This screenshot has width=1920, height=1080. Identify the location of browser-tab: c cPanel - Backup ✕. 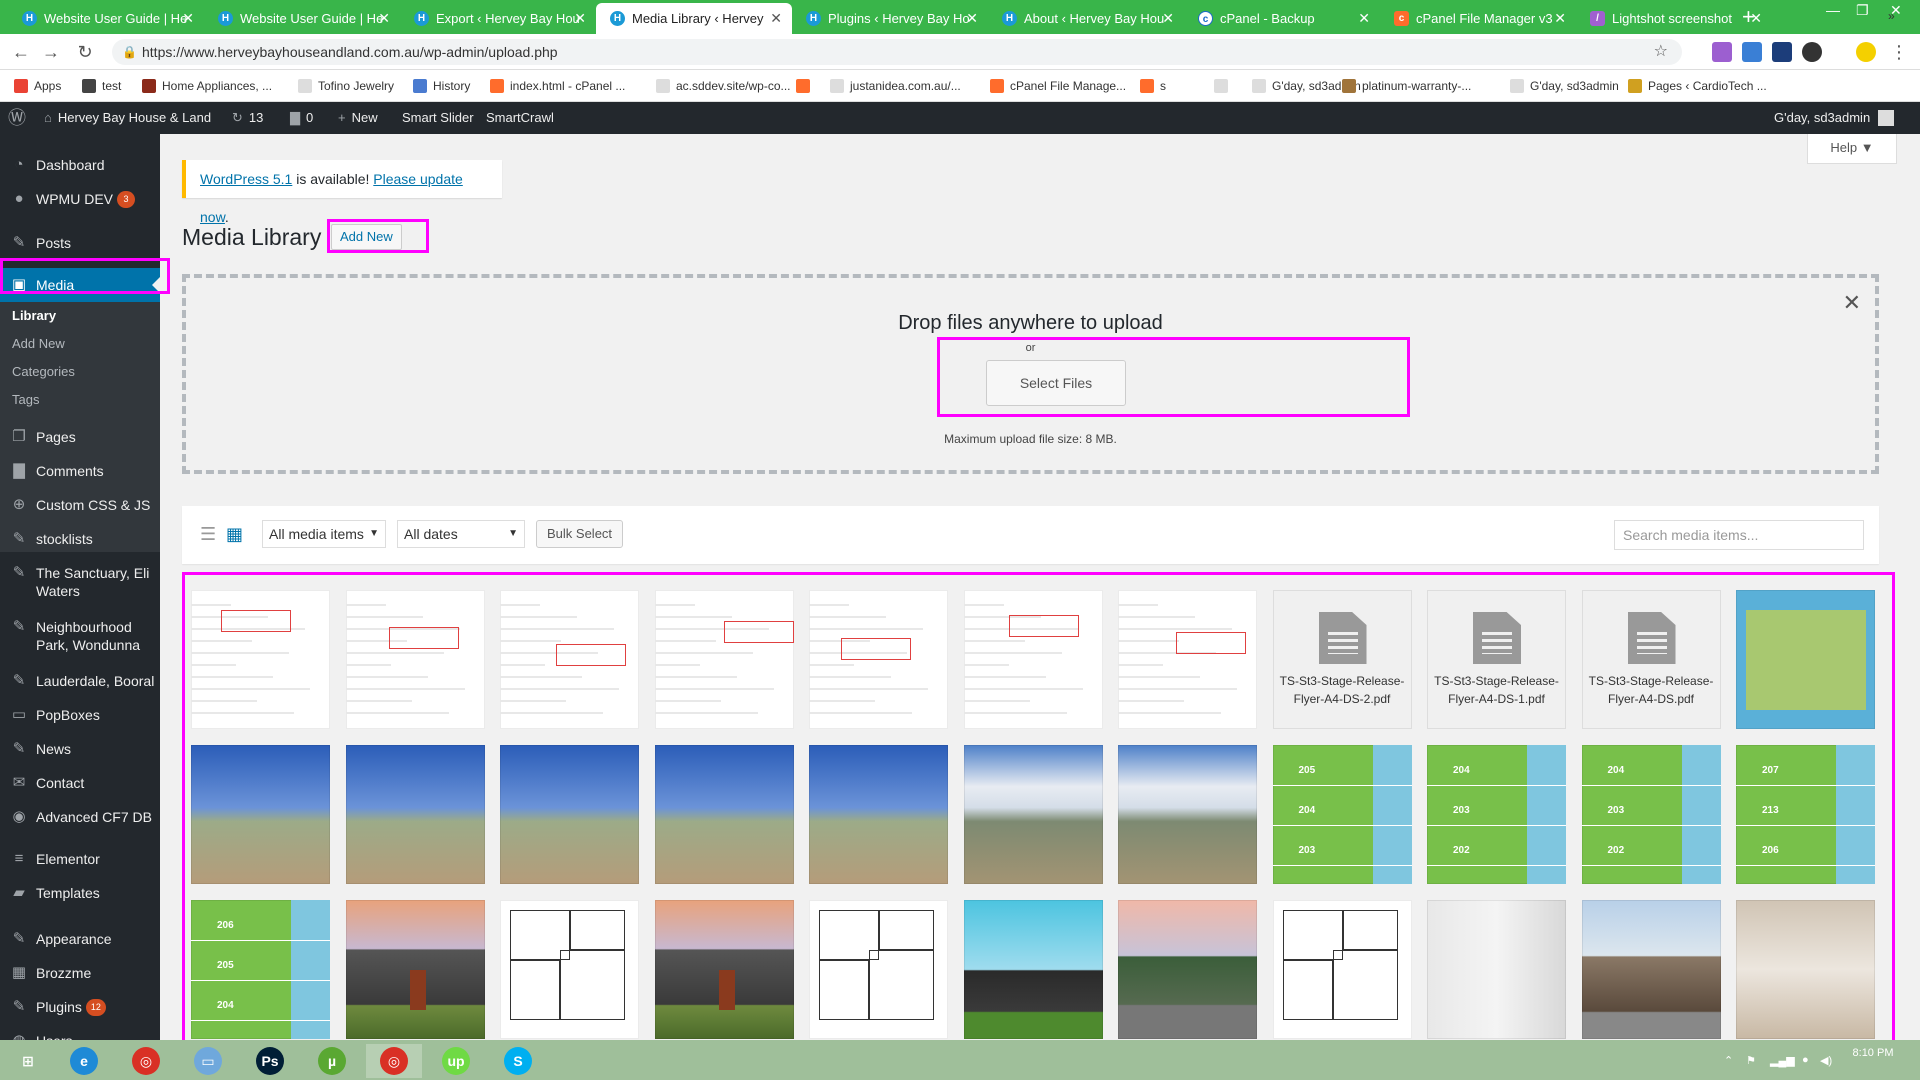
(1282, 18).